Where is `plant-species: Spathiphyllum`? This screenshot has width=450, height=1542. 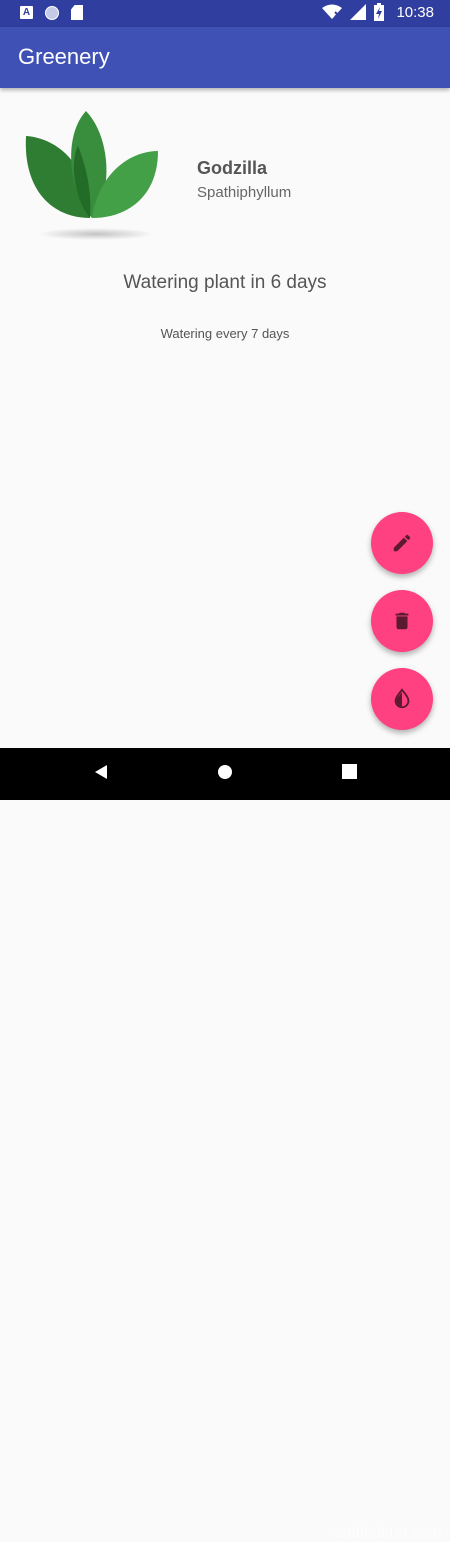 plant-species: Spathiphyllum is located at coordinates (244, 192).